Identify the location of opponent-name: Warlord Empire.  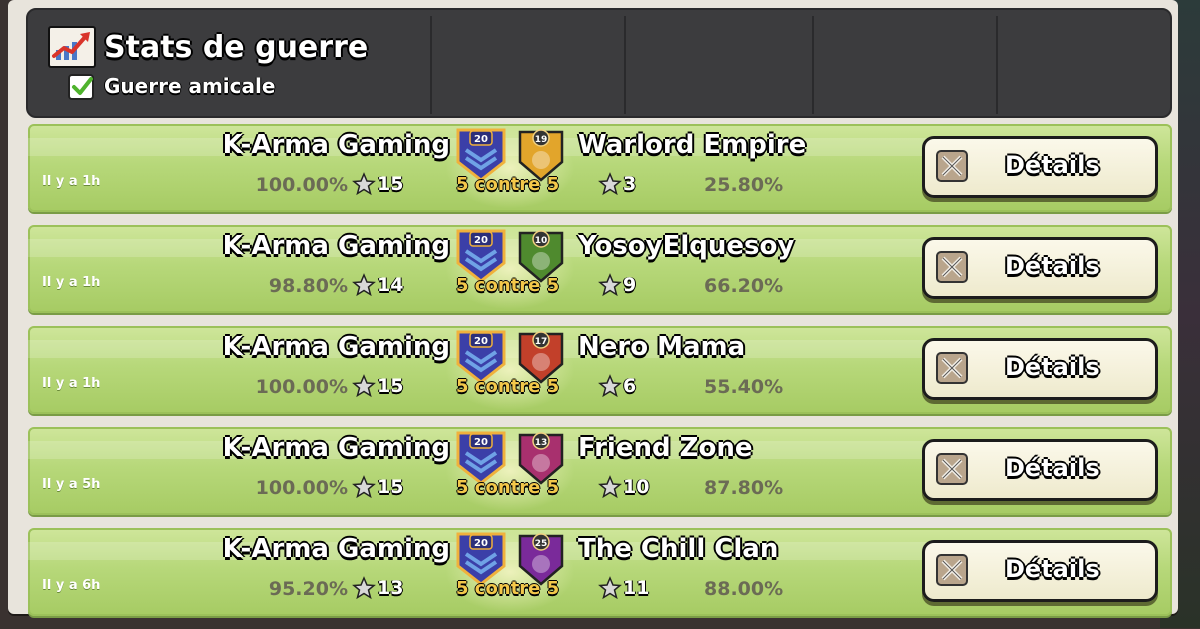
(692, 145).